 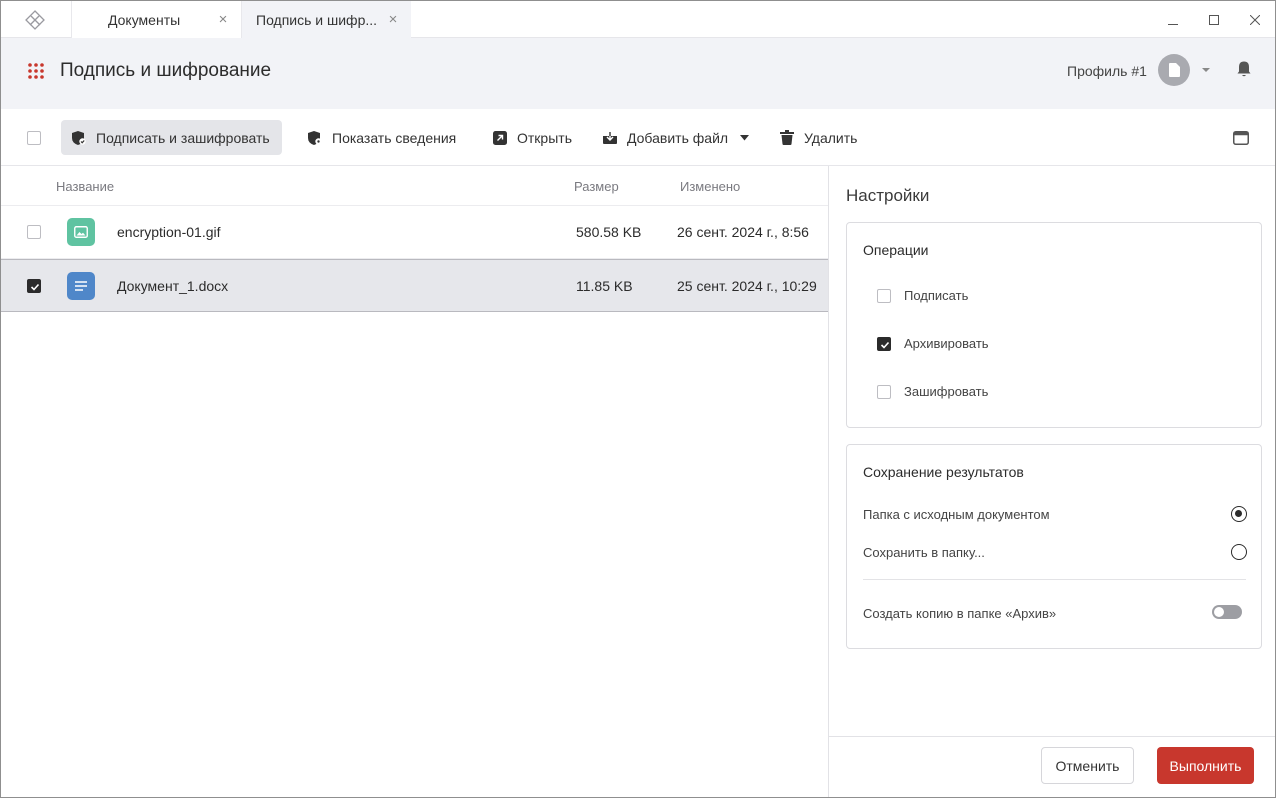 I want to click on file-name: Документ_1.docx, so click(x=173, y=286).